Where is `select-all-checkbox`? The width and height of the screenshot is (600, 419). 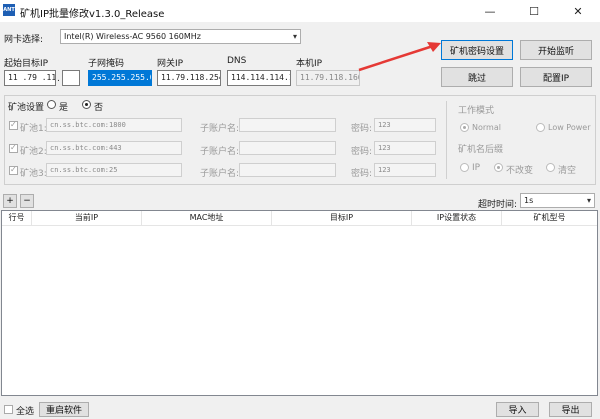
select-all-checkbox is located at coordinates (8, 409).